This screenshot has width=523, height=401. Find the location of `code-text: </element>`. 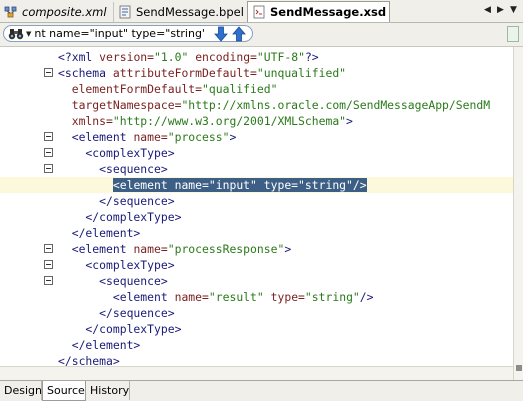

code-text: </element> is located at coordinates (99, 345).